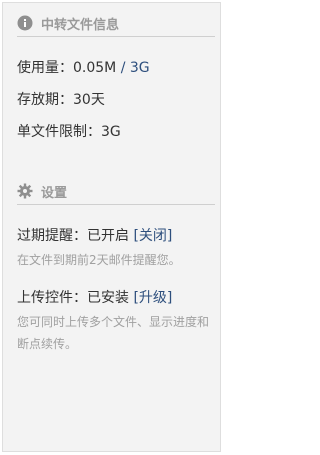 The width and height of the screenshot is (320, 455). What do you see at coordinates (152, 236) in the screenshot?
I see `expiry-close-link: [关闭]` at bounding box center [152, 236].